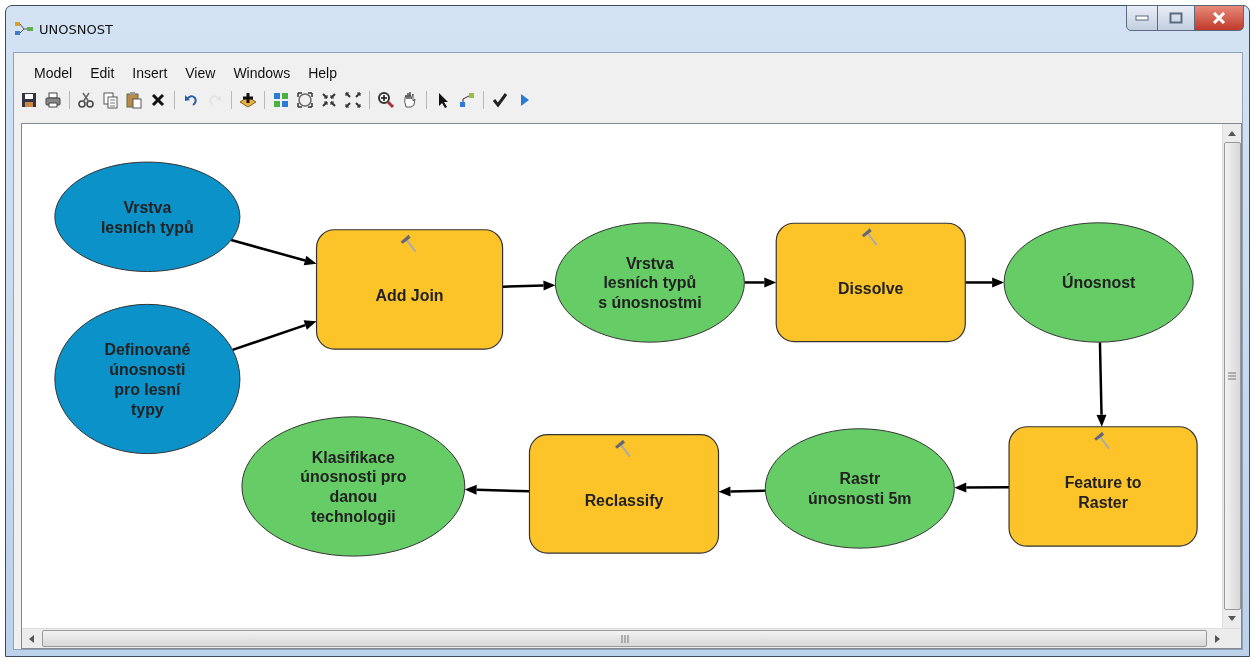  What do you see at coordinates (53, 100) in the screenshot?
I see `print-tool-icon` at bounding box center [53, 100].